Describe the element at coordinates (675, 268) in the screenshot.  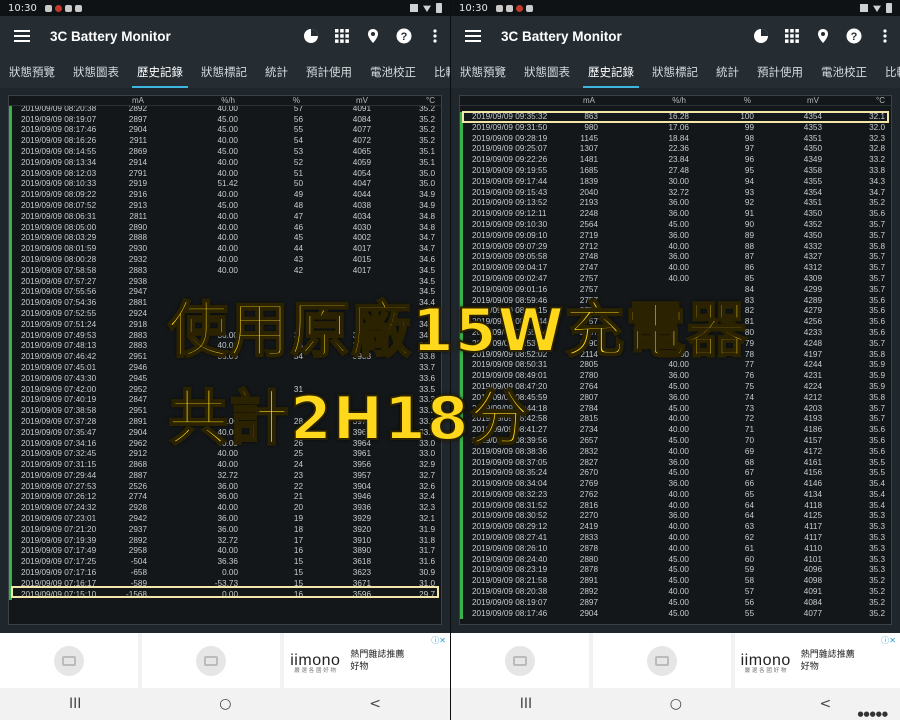
I see `table-row: 2019/09/09 09:04:17 2747 40.00 86 4312 35.7` at that location.